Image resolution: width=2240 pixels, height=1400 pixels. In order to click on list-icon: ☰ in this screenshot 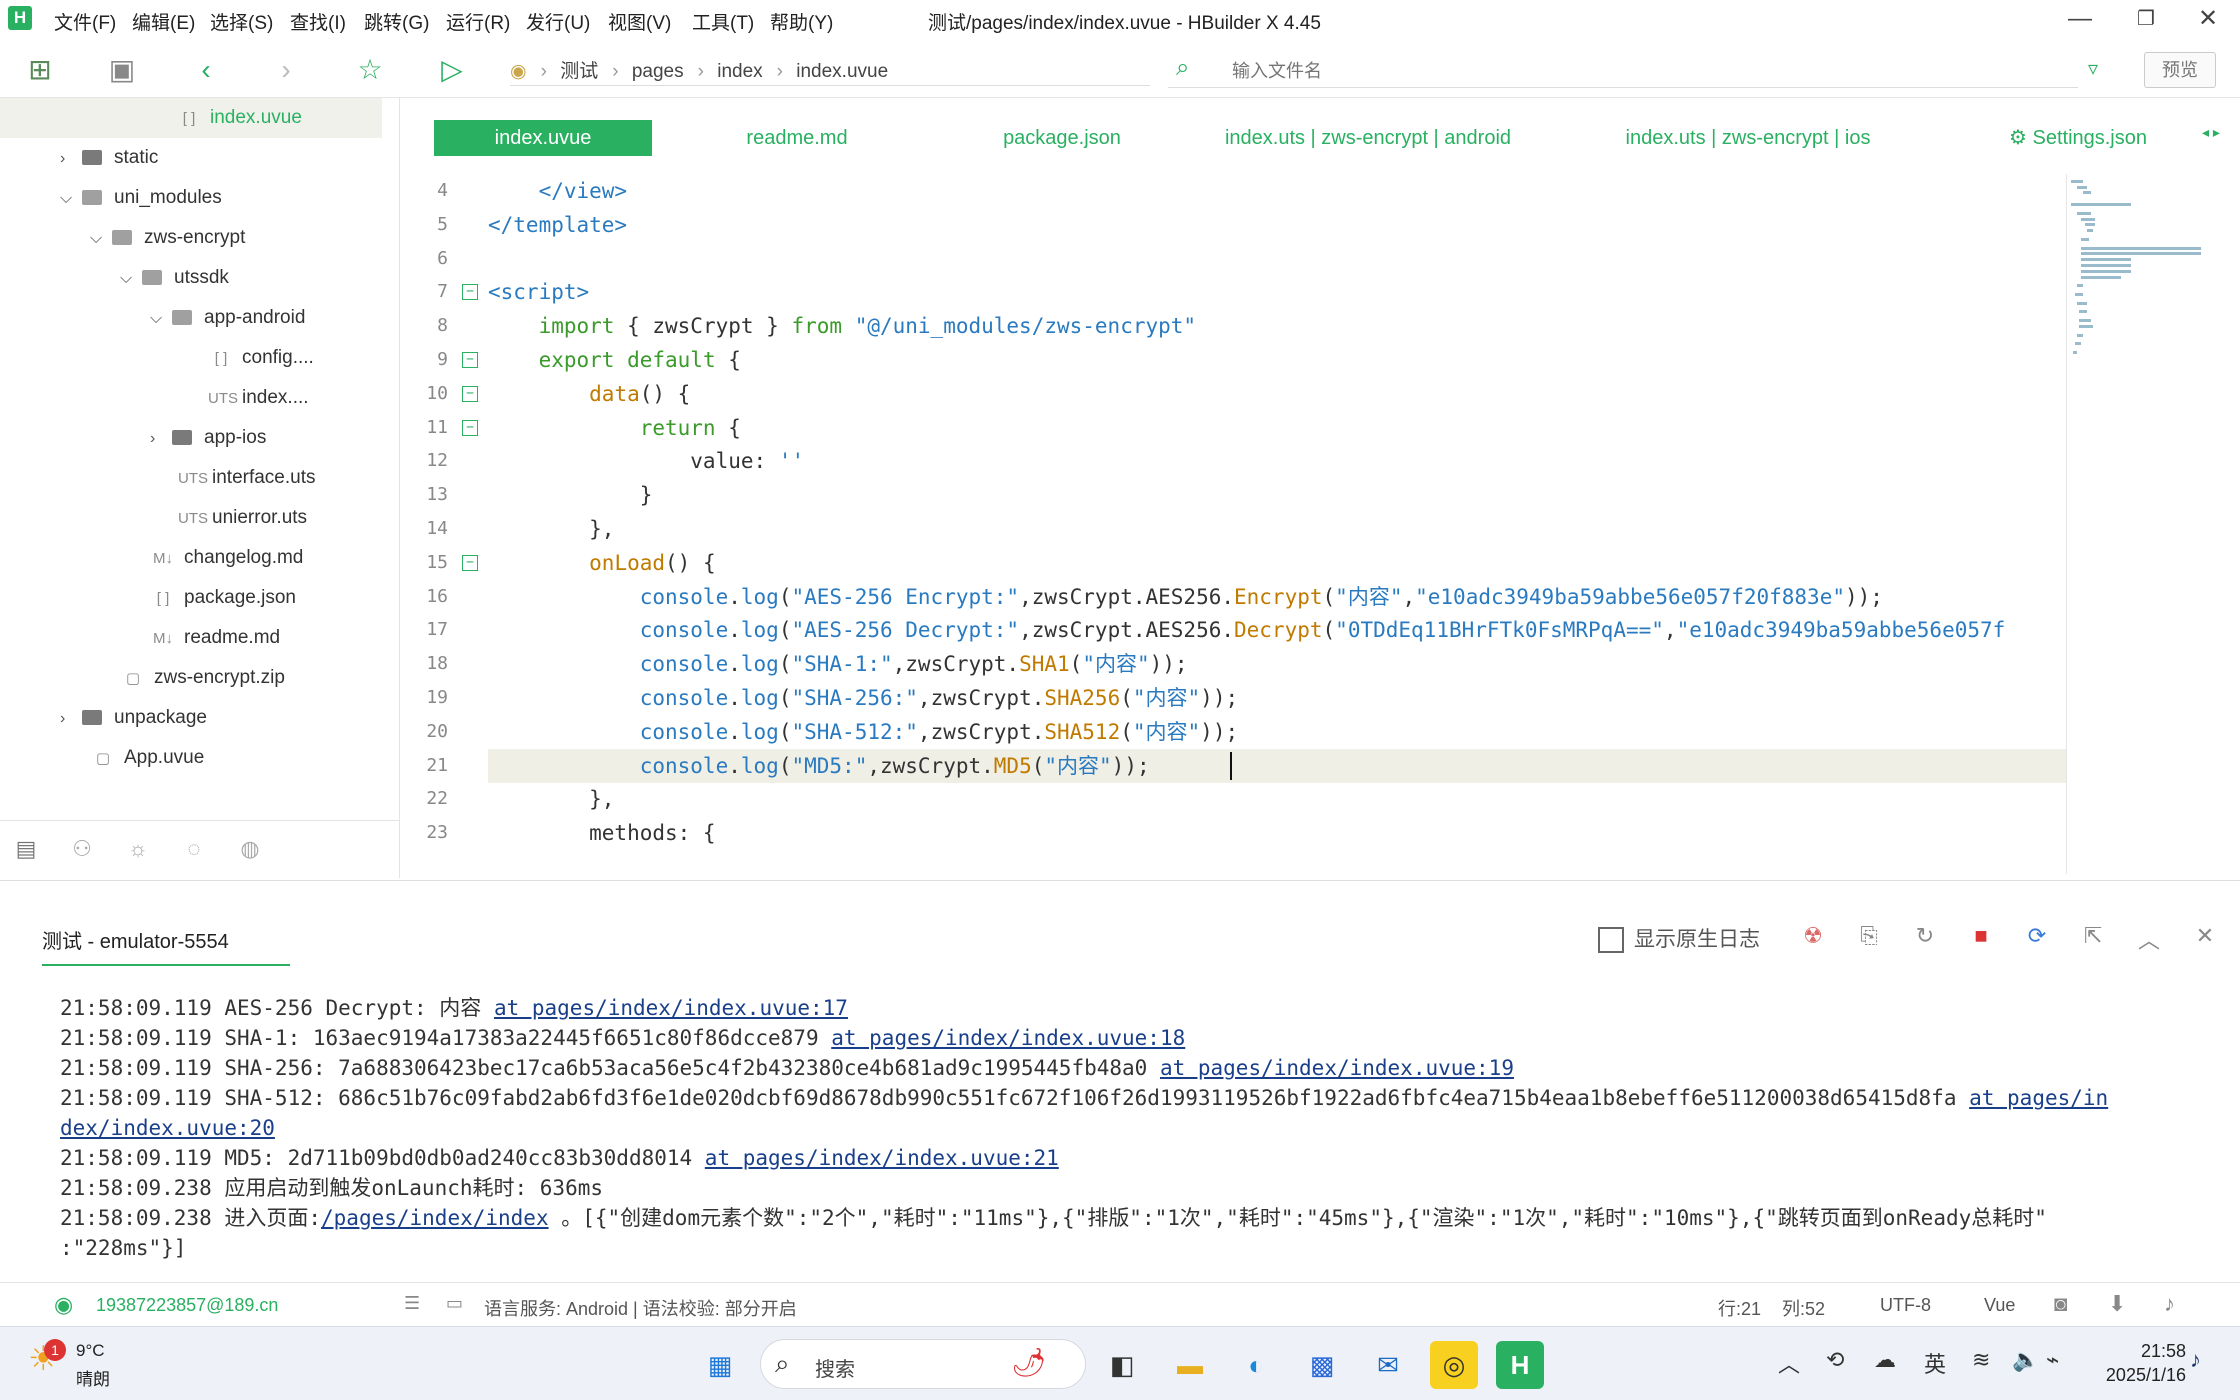, I will do `click(412, 1303)`.